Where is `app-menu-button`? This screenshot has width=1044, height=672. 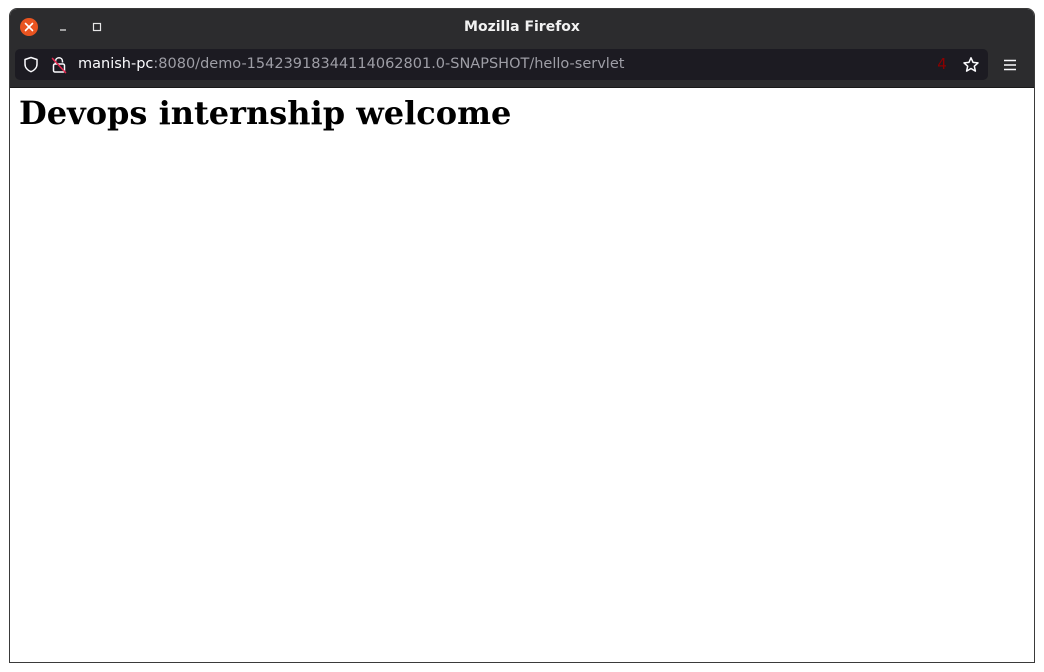
app-menu-button is located at coordinates (1010, 64).